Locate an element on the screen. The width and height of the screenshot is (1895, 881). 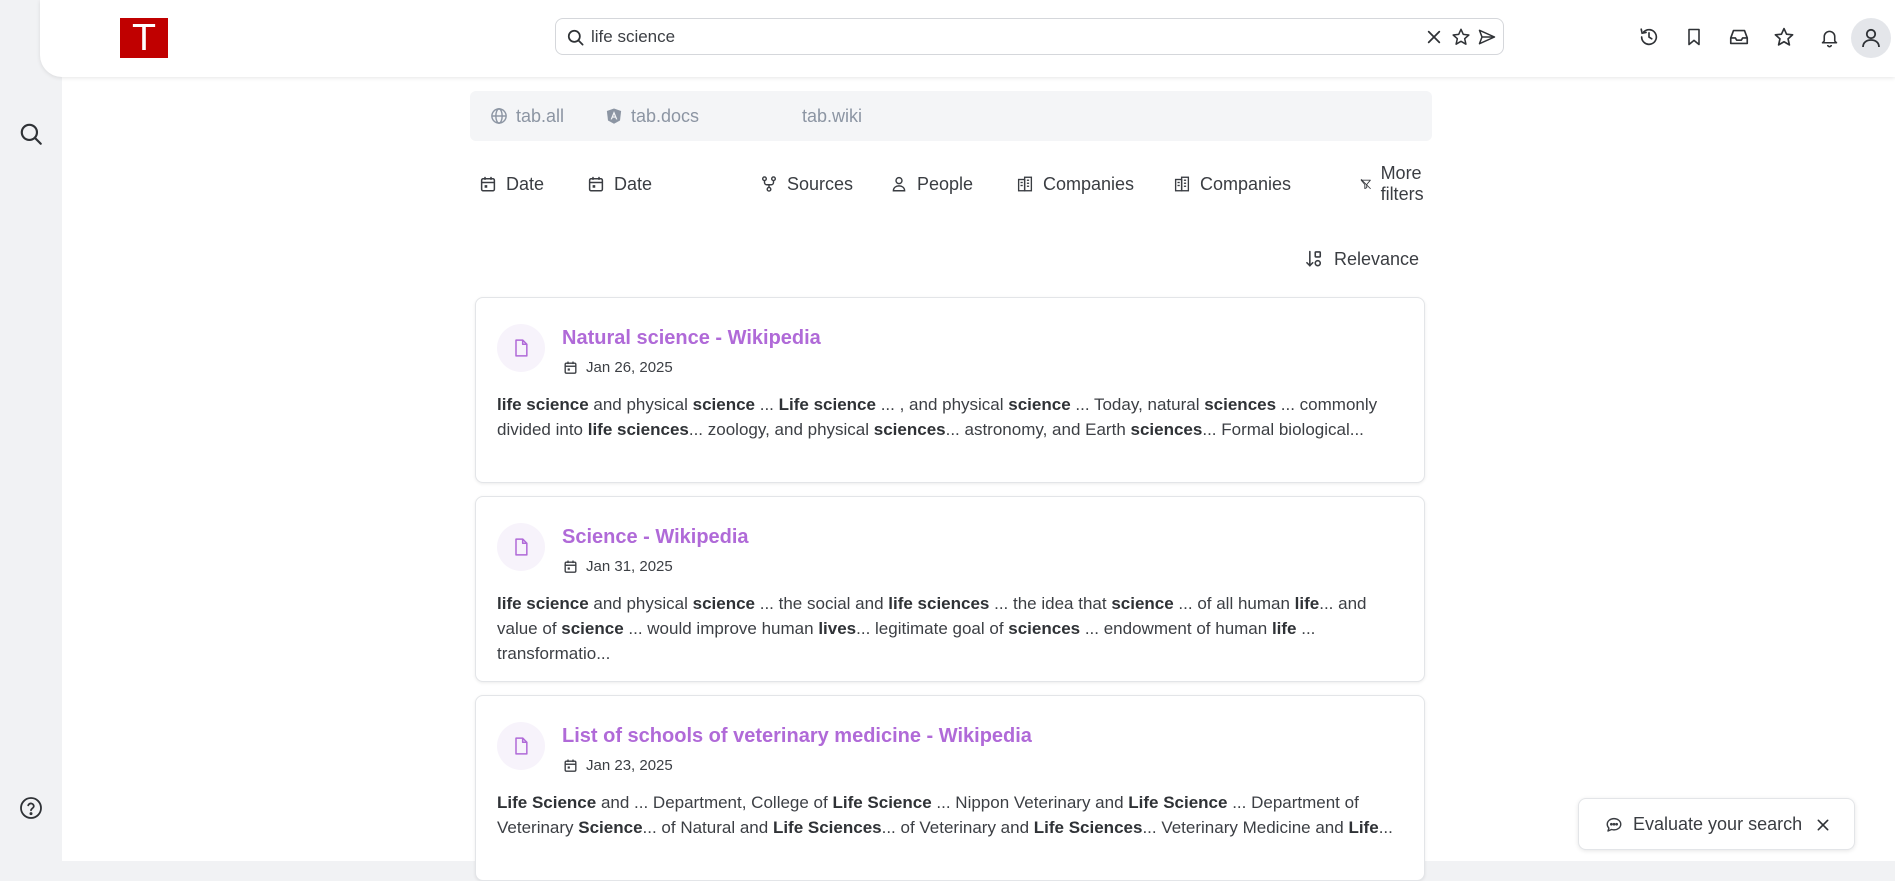
clear-search-button is located at coordinates (1434, 37).